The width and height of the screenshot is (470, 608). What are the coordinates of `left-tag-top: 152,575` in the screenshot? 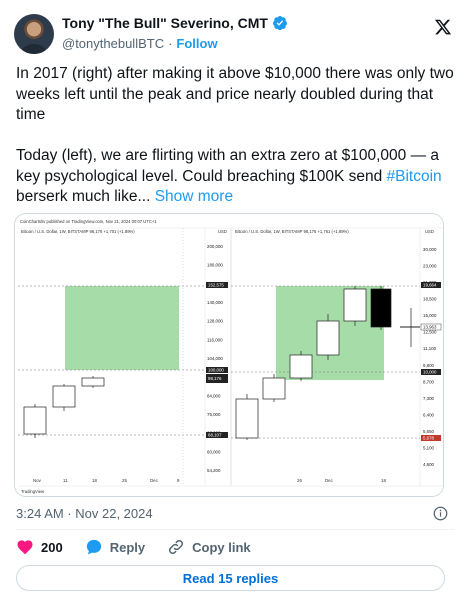 It's located at (216, 285).